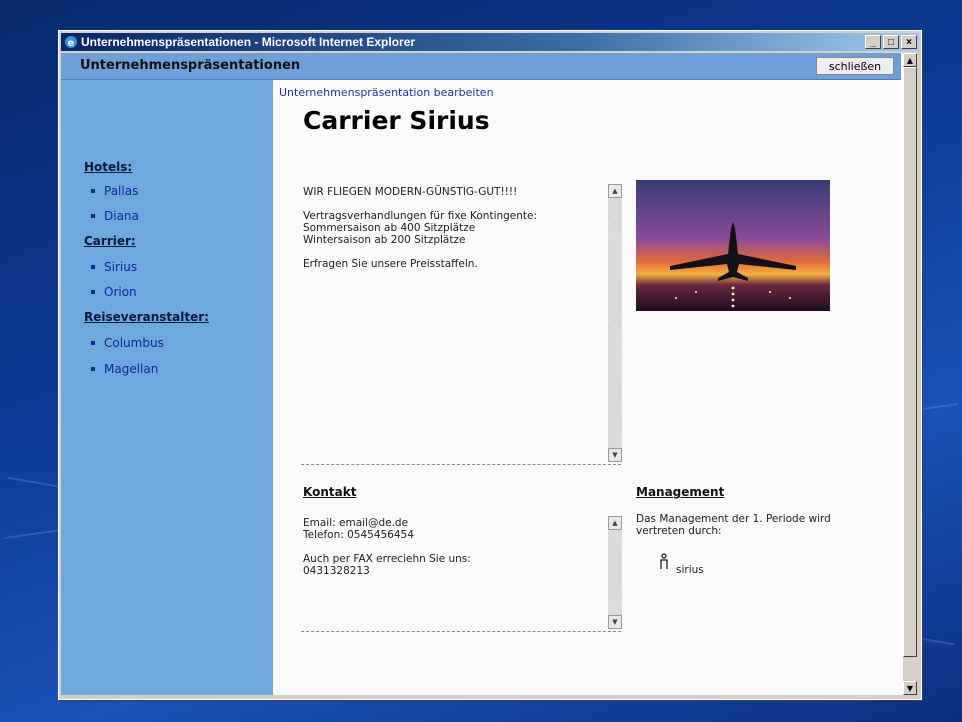  Describe the element at coordinates (396, 120) in the screenshot. I see `page-title: Carrier Sirius` at that location.